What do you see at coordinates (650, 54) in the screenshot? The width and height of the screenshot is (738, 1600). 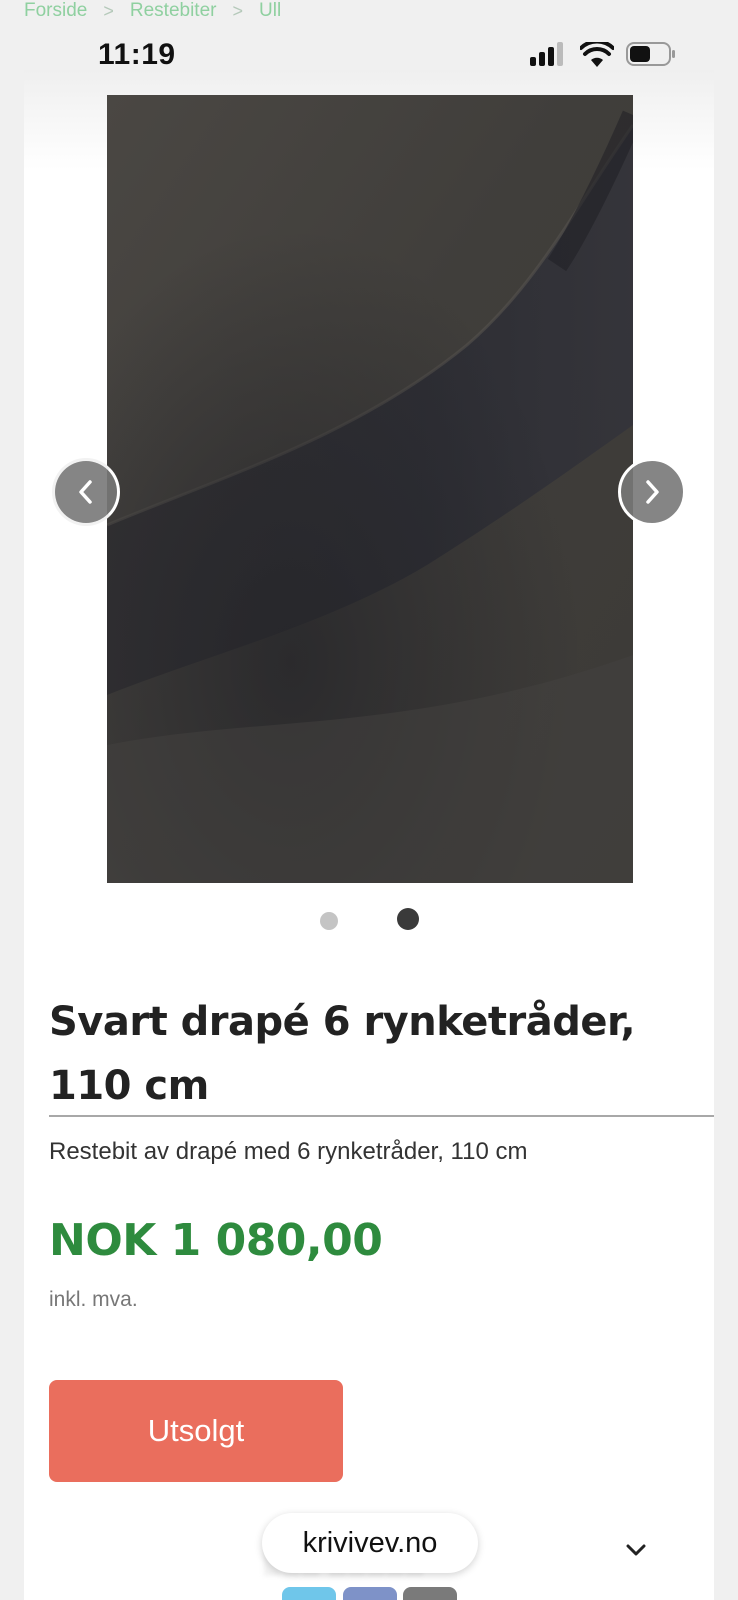 I see `battery-icon` at bounding box center [650, 54].